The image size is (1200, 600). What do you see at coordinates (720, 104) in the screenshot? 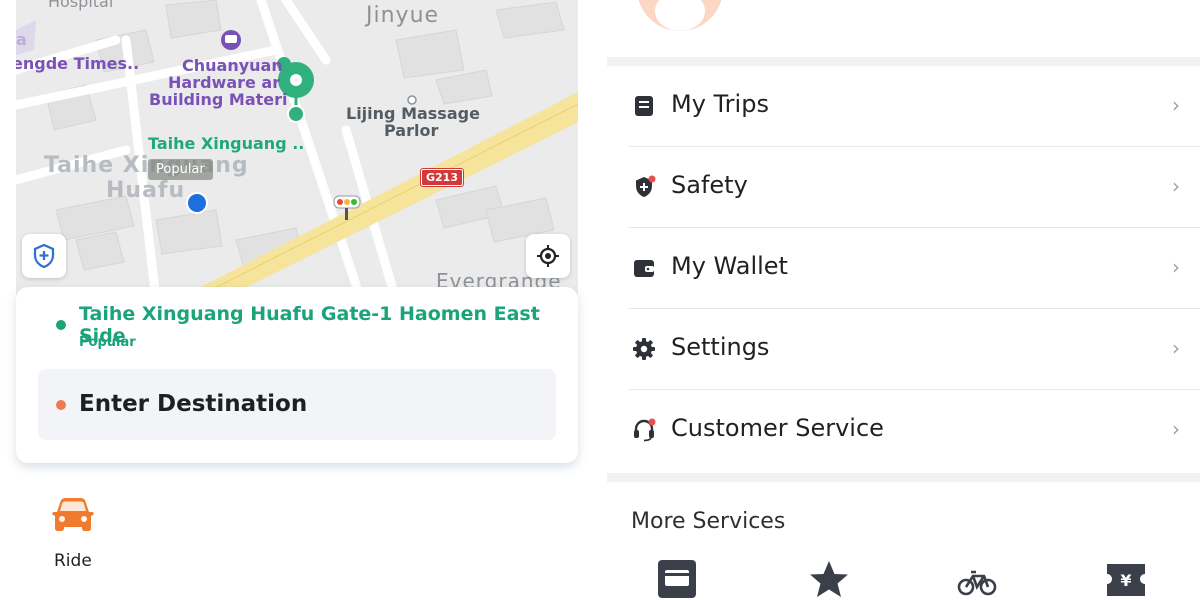
I see `menu-label-my-trips: My Trips` at bounding box center [720, 104].